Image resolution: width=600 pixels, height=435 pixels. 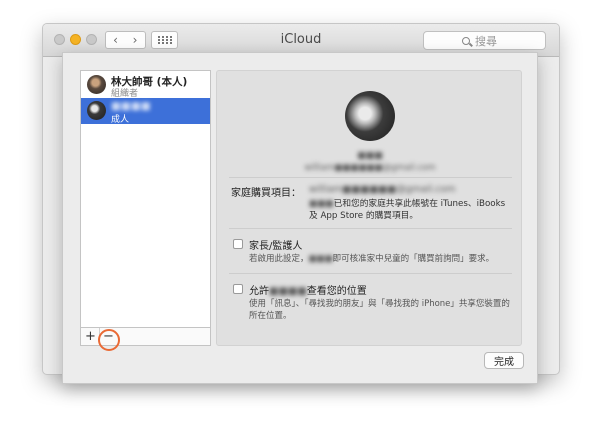 I want to click on location-title-pre: 允許, so click(x=259, y=291).